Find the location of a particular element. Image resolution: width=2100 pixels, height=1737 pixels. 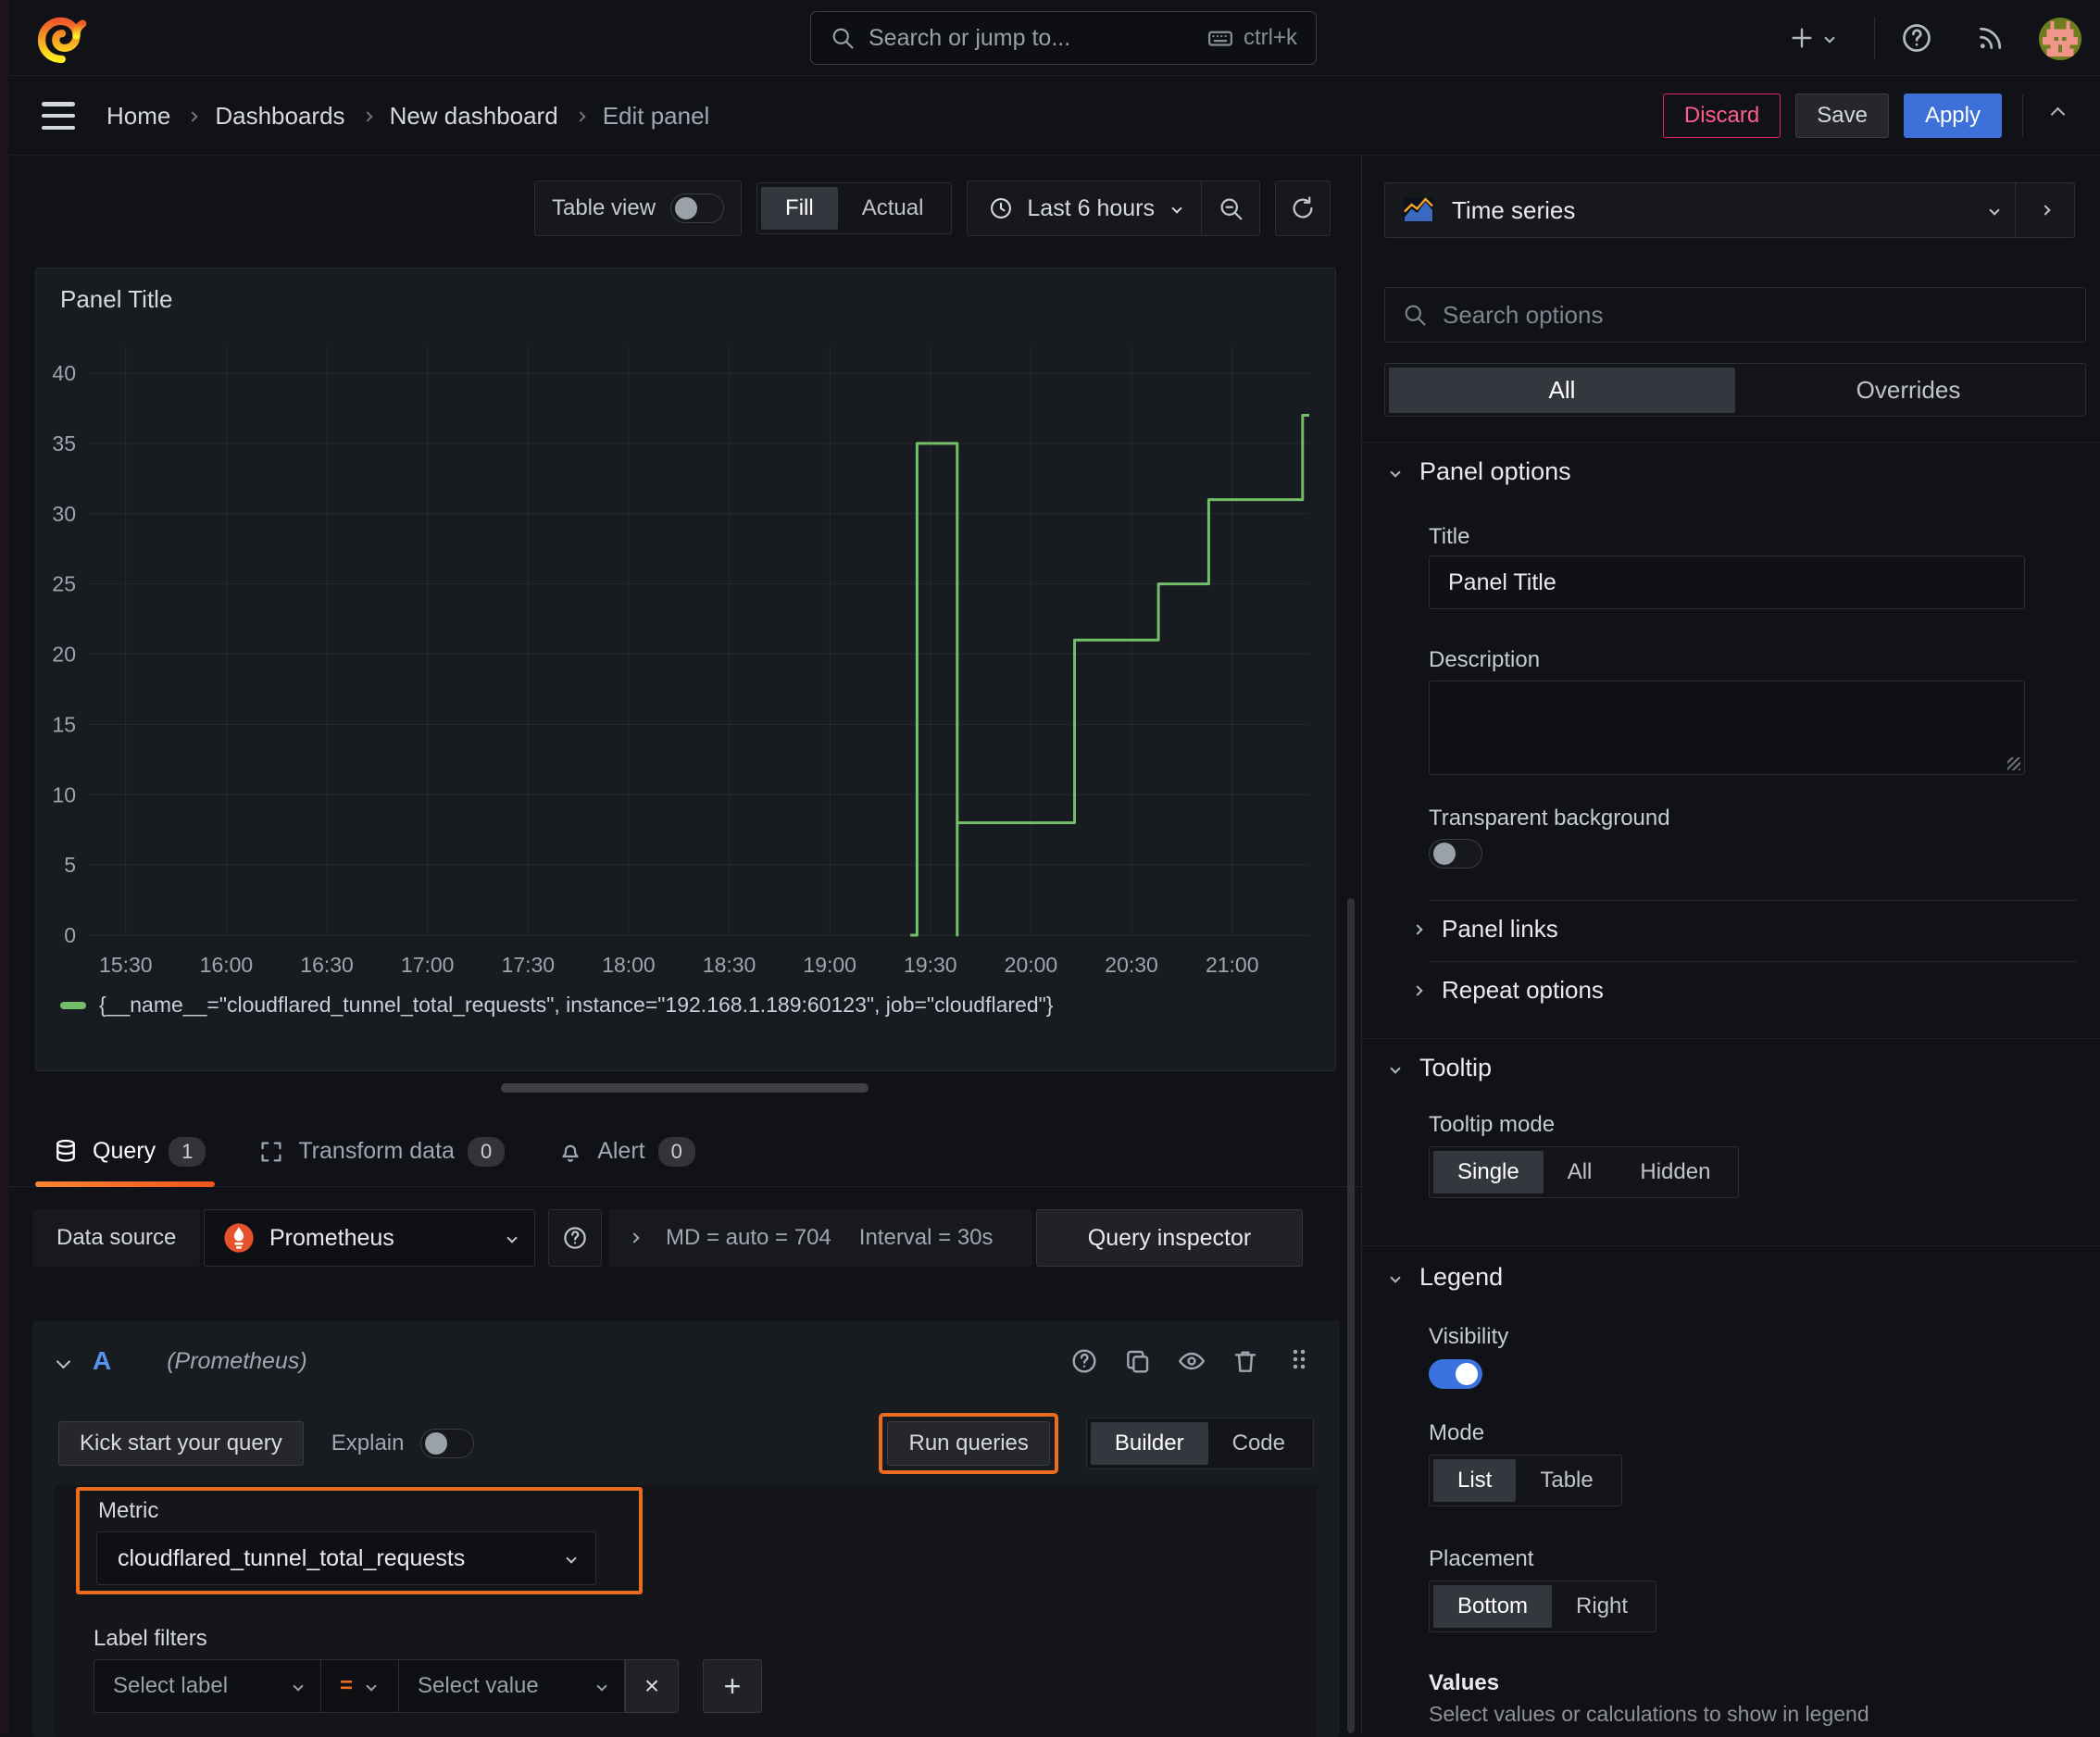

tab-alert: Alert 0 is located at coordinates (626, 1152).